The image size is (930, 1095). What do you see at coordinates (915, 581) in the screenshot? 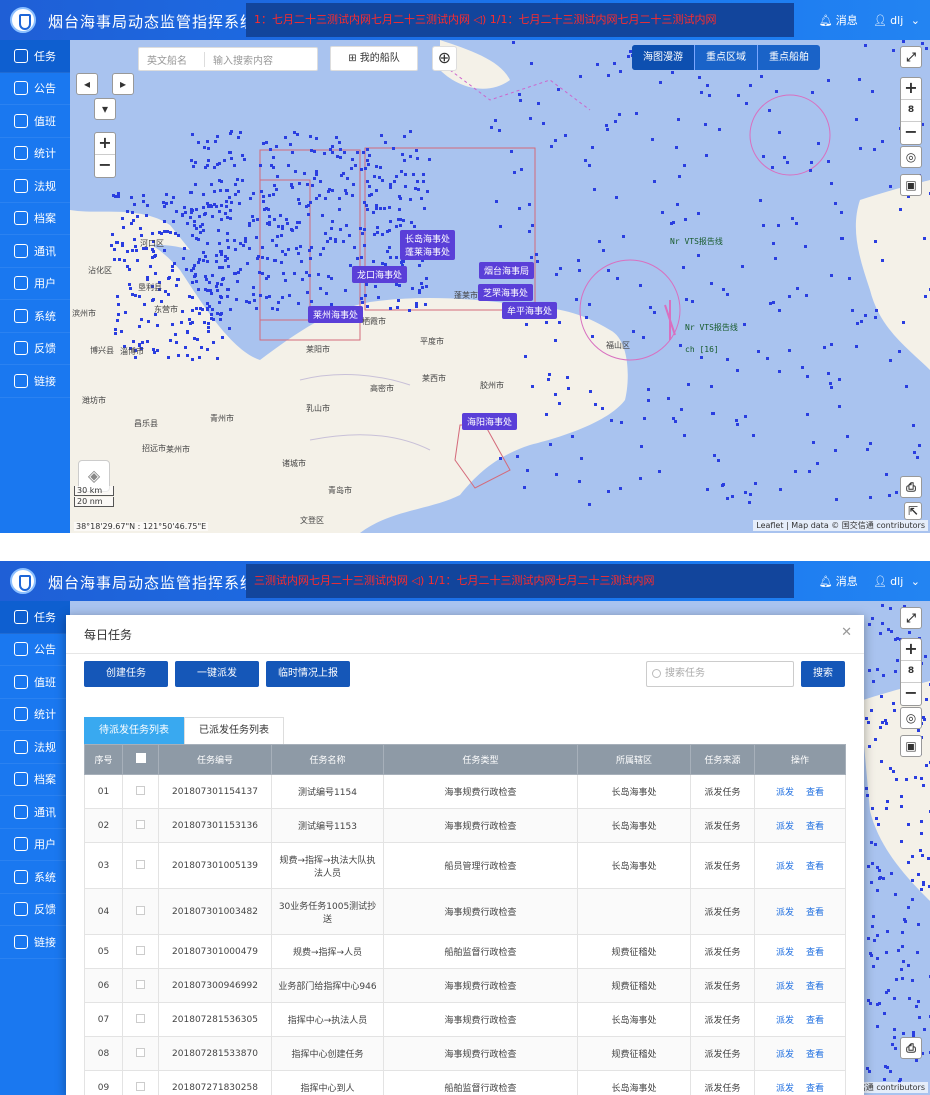
I see `chevron-down-icon: ⌄` at bounding box center [915, 581].